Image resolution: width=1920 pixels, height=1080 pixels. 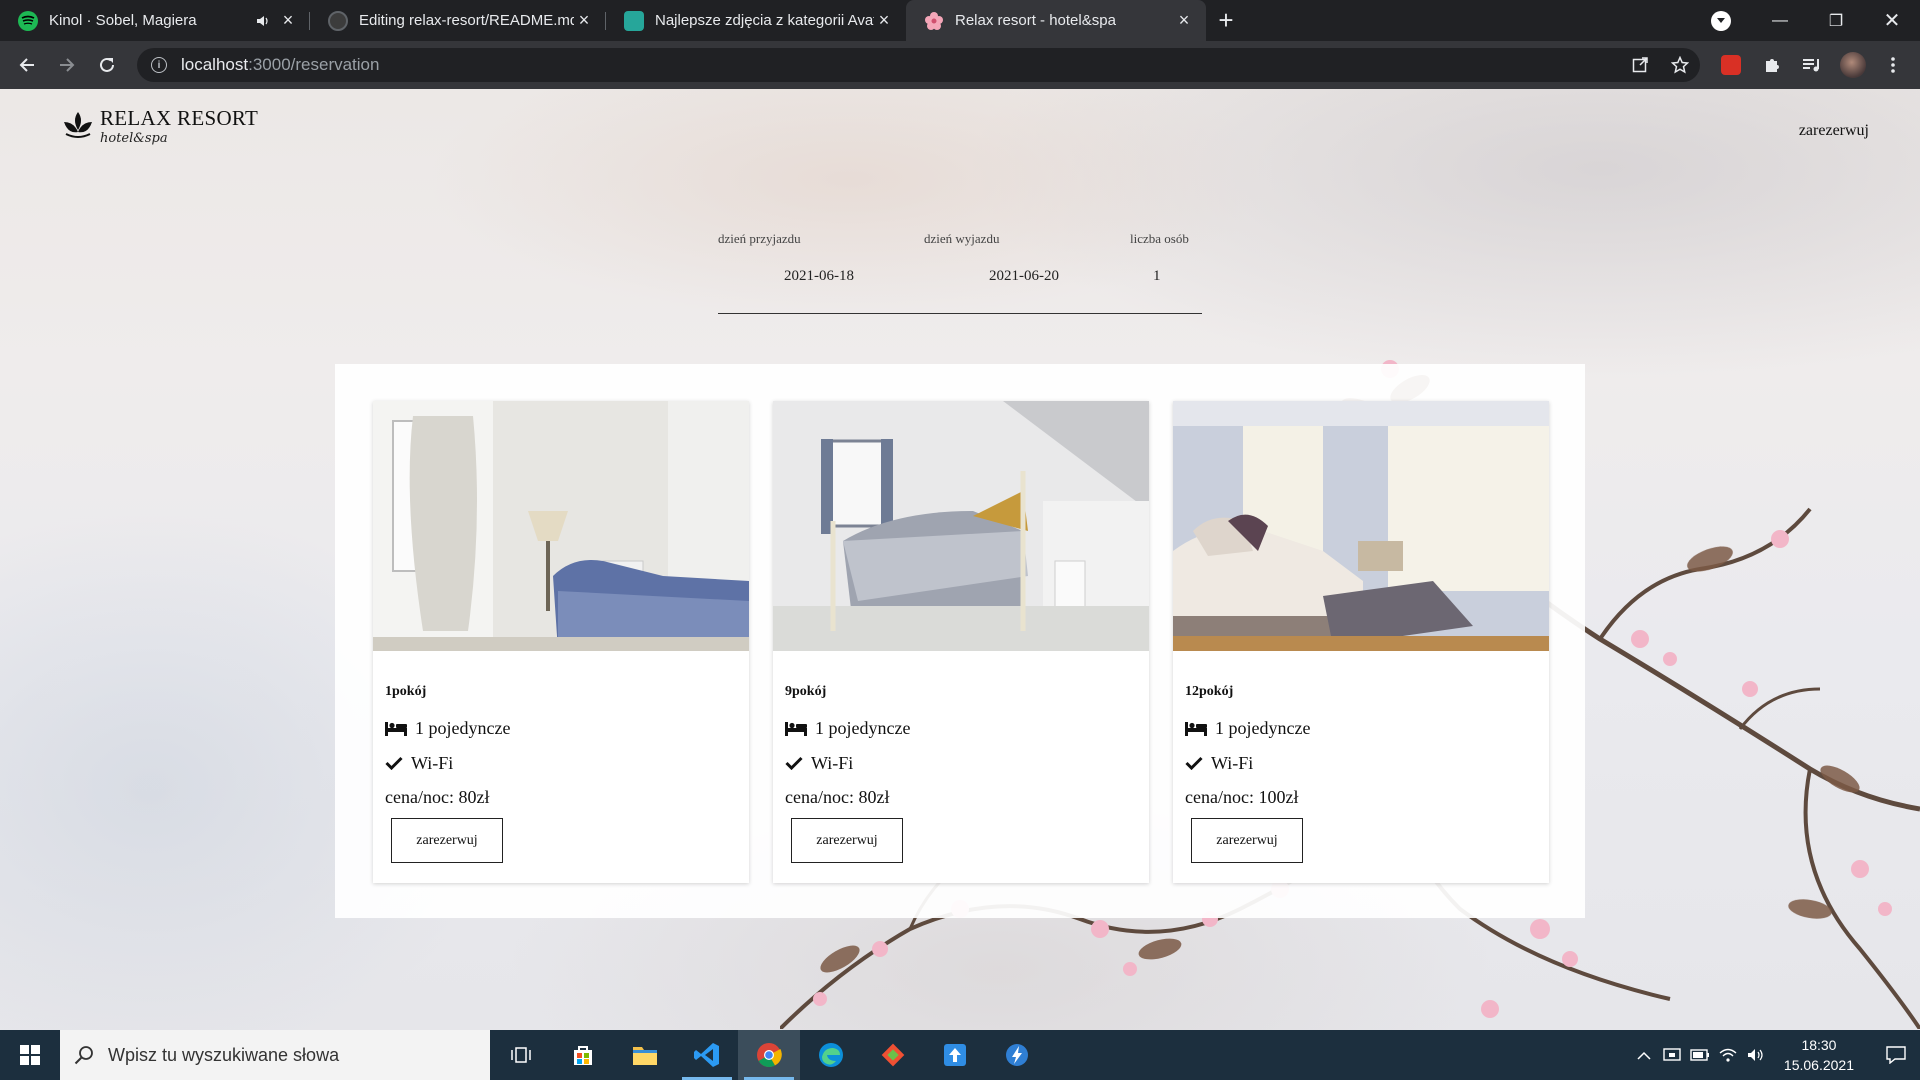 What do you see at coordinates (634, 20) in the screenshot?
I see `gallery-icon` at bounding box center [634, 20].